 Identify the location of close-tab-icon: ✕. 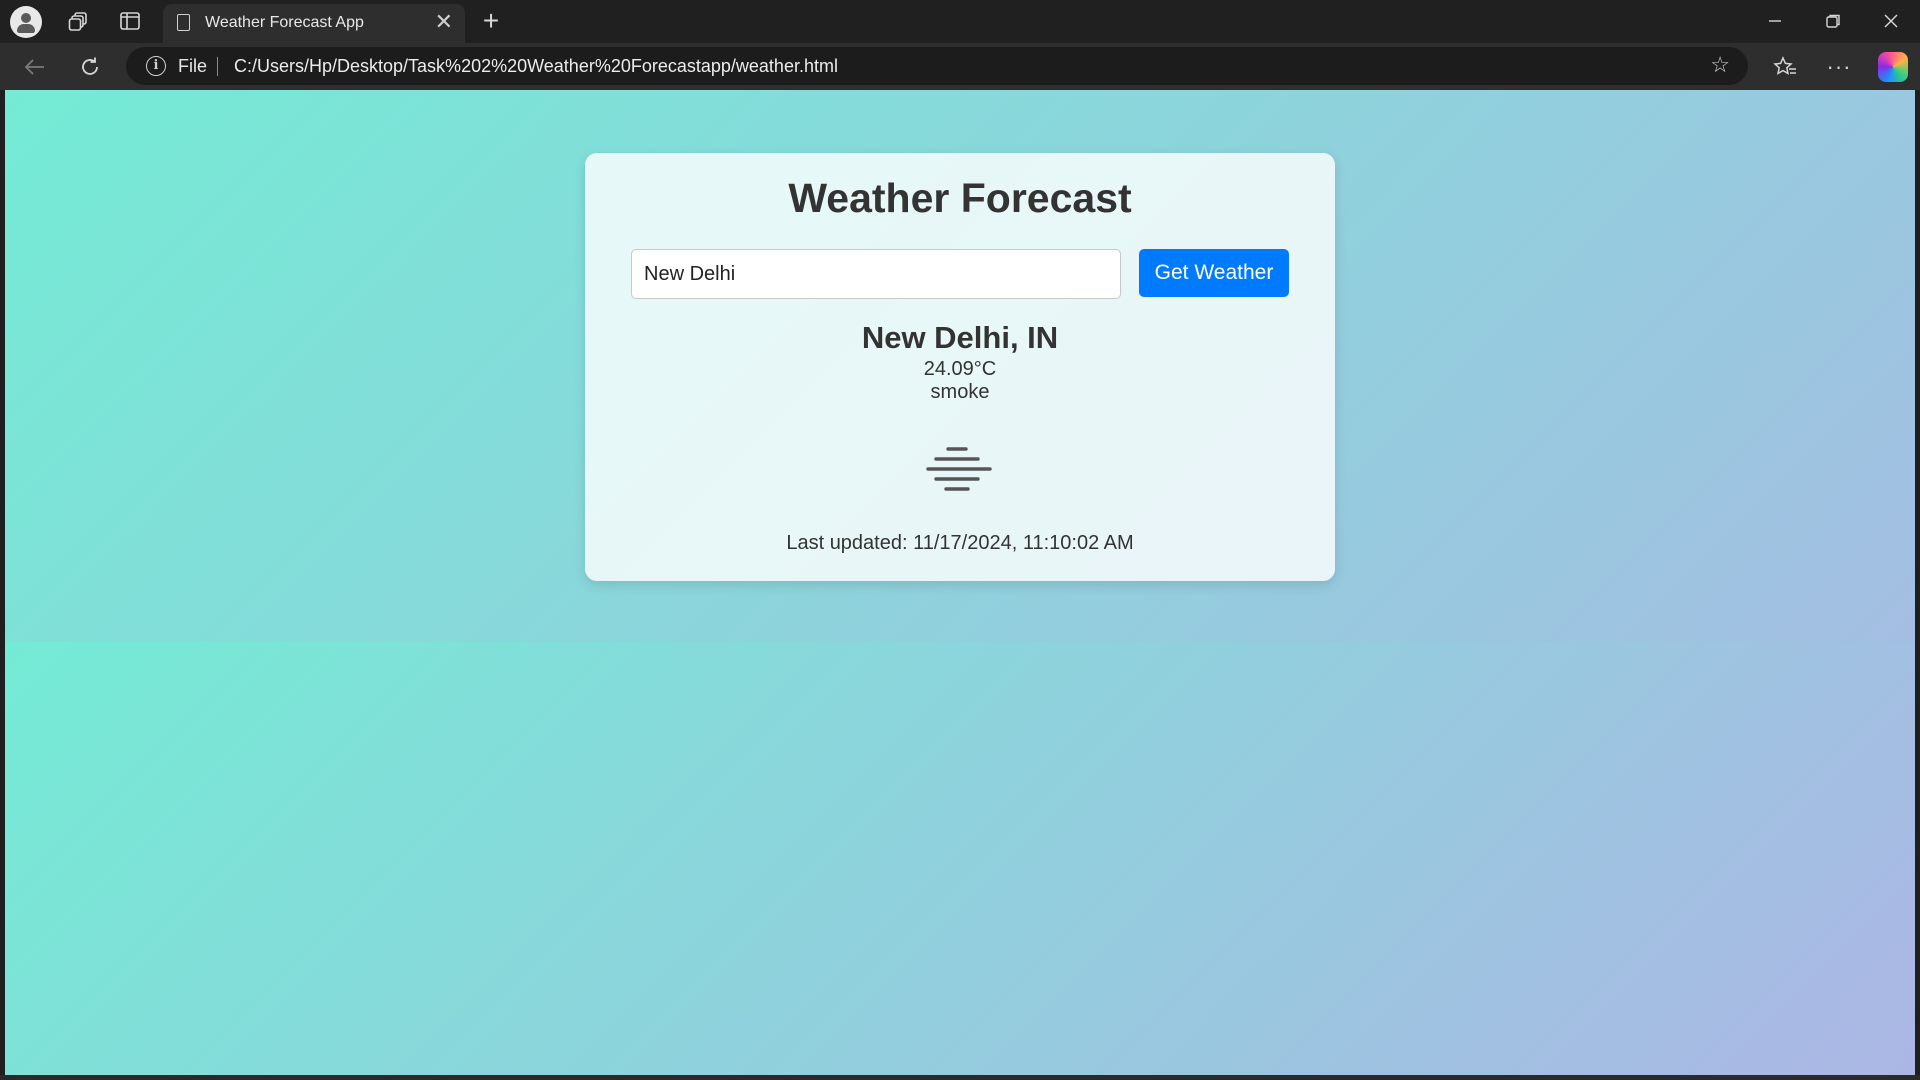
(444, 22).